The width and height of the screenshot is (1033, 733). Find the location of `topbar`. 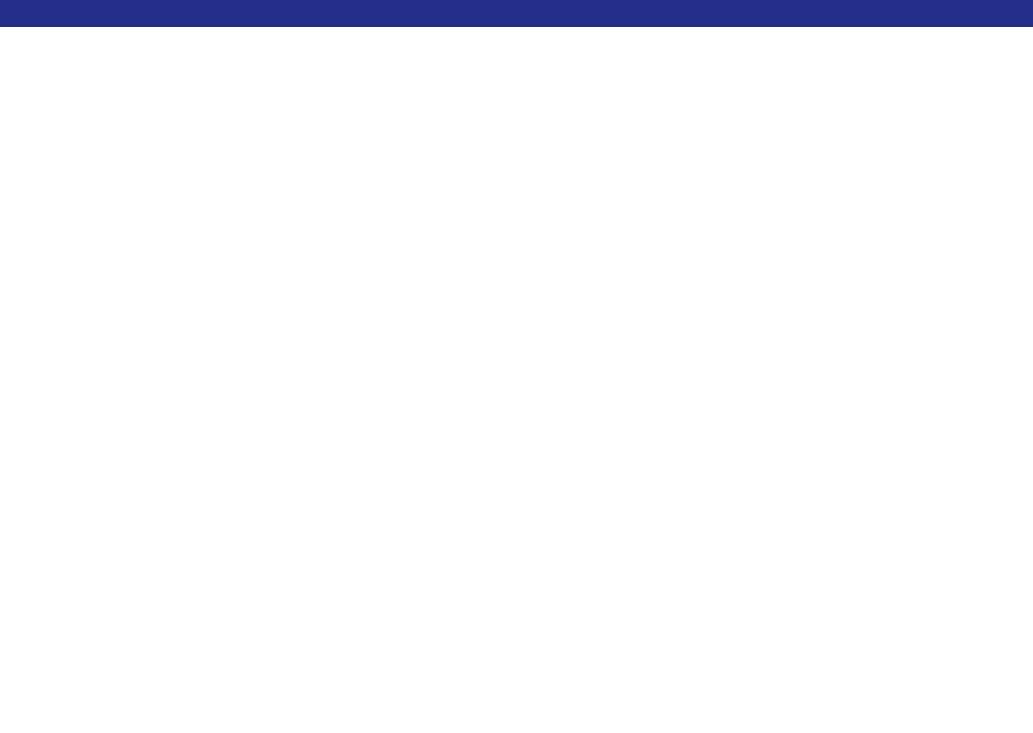

topbar is located at coordinates (516, 13).